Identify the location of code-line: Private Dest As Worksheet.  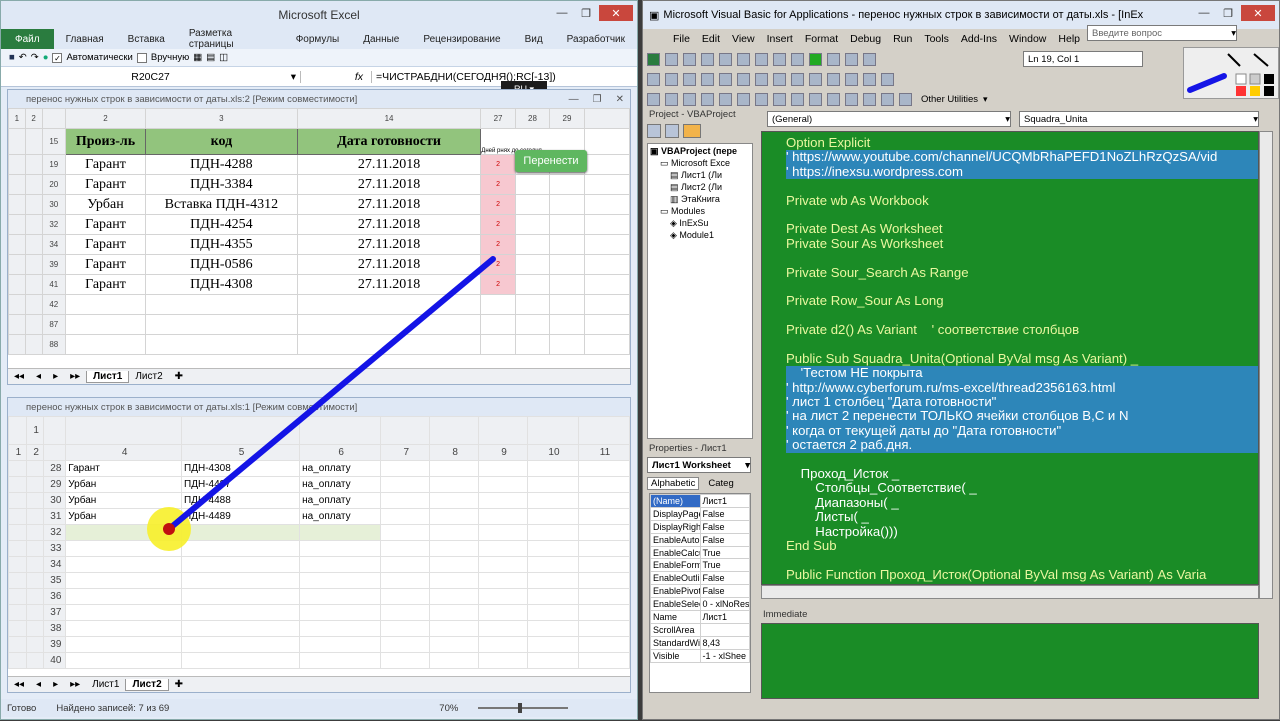
(1022, 229).